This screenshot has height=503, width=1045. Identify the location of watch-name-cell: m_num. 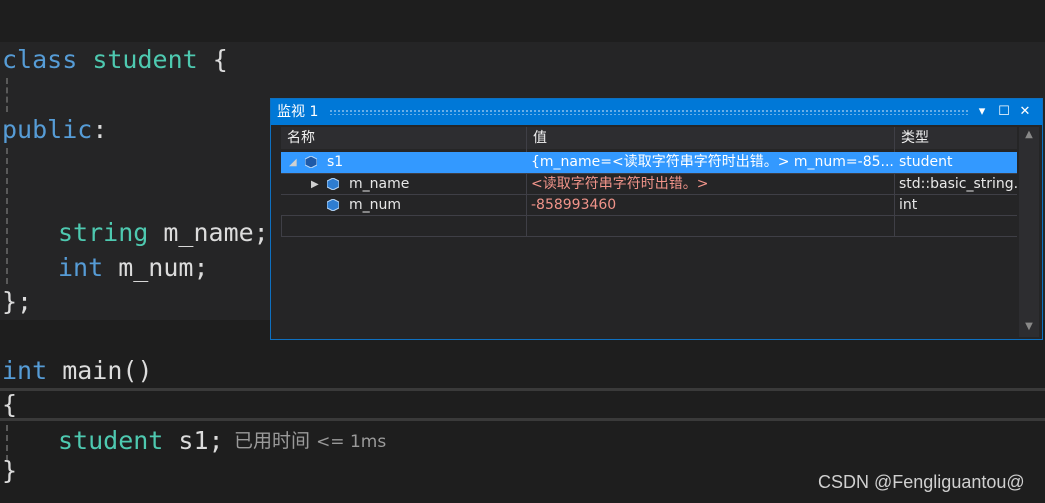
(375, 205).